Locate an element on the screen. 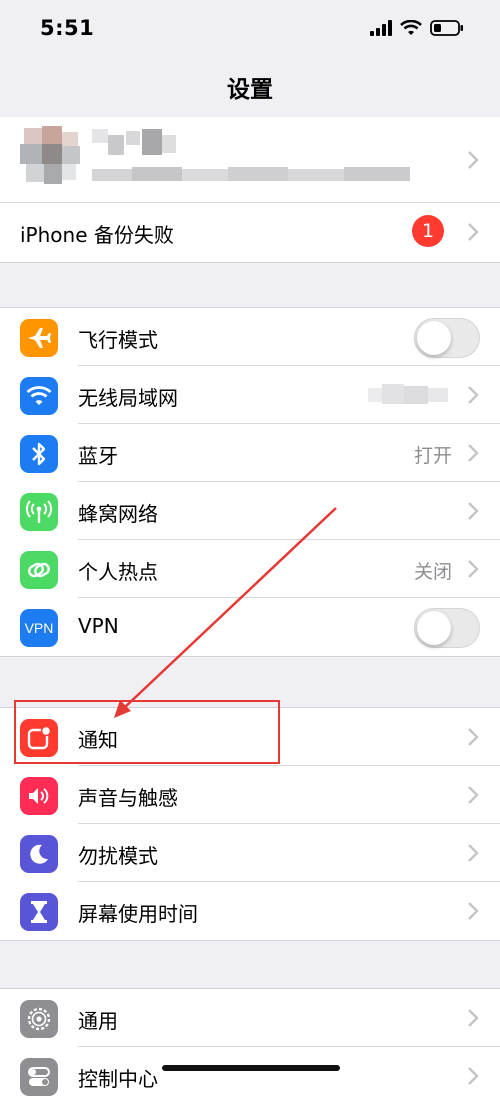 Image resolution: width=500 pixels, height=1105 pixels. row-label: 声音与触感 is located at coordinates (128, 798).